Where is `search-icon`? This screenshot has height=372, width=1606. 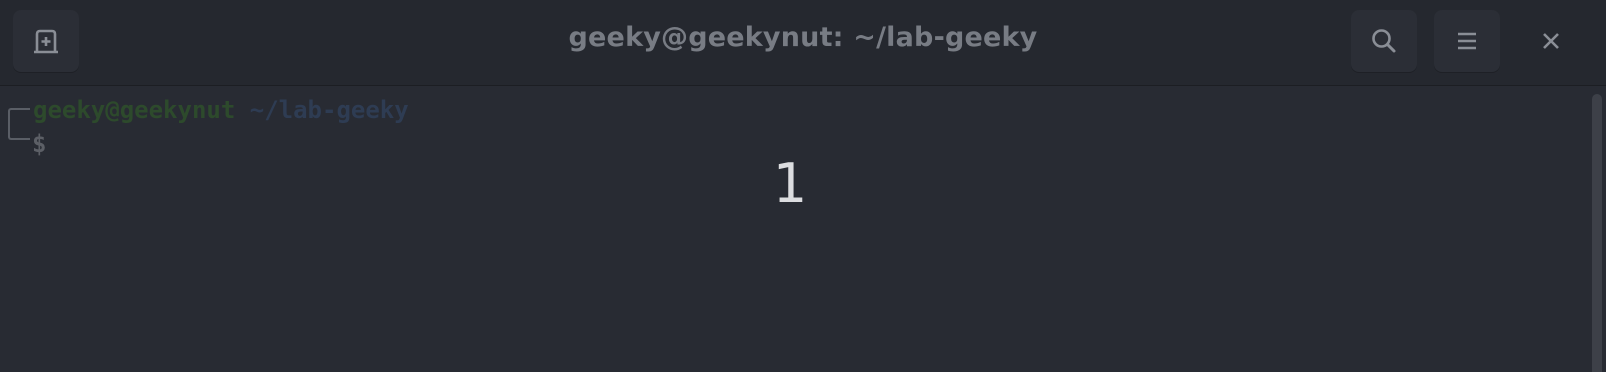 search-icon is located at coordinates (1384, 41).